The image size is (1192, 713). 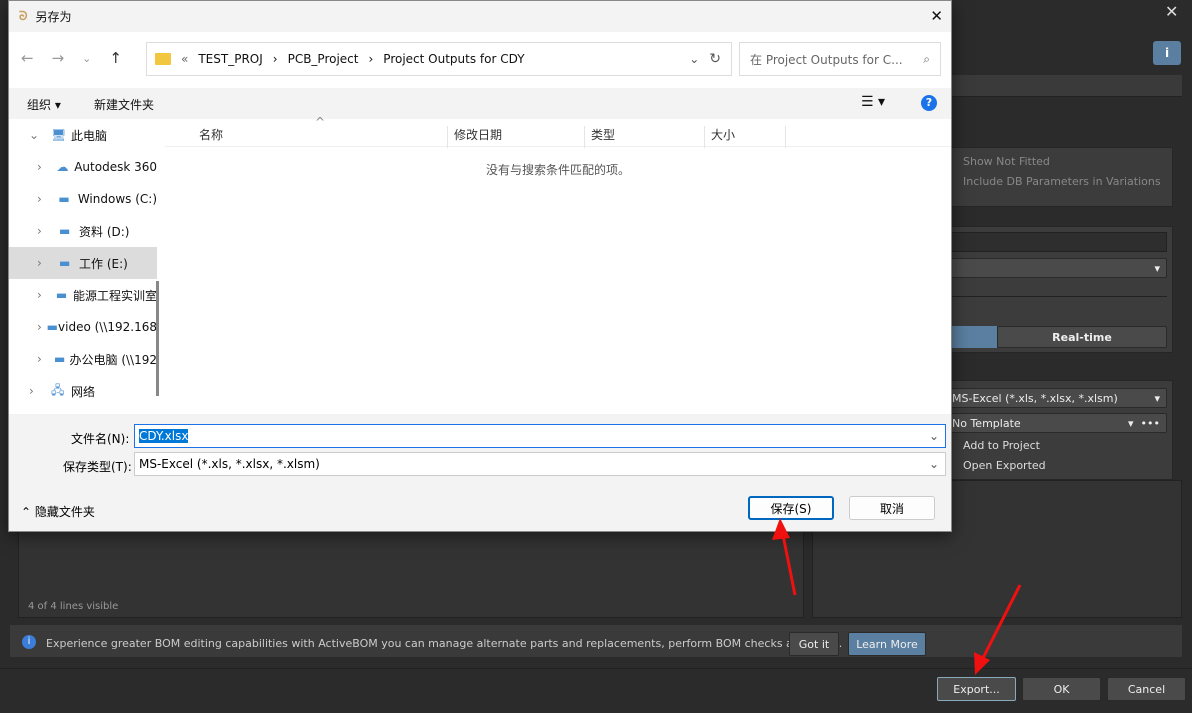 What do you see at coordinates (897, 596) in the screenshot?
I see `annotation-arrows` at bounding box center [897, 596].